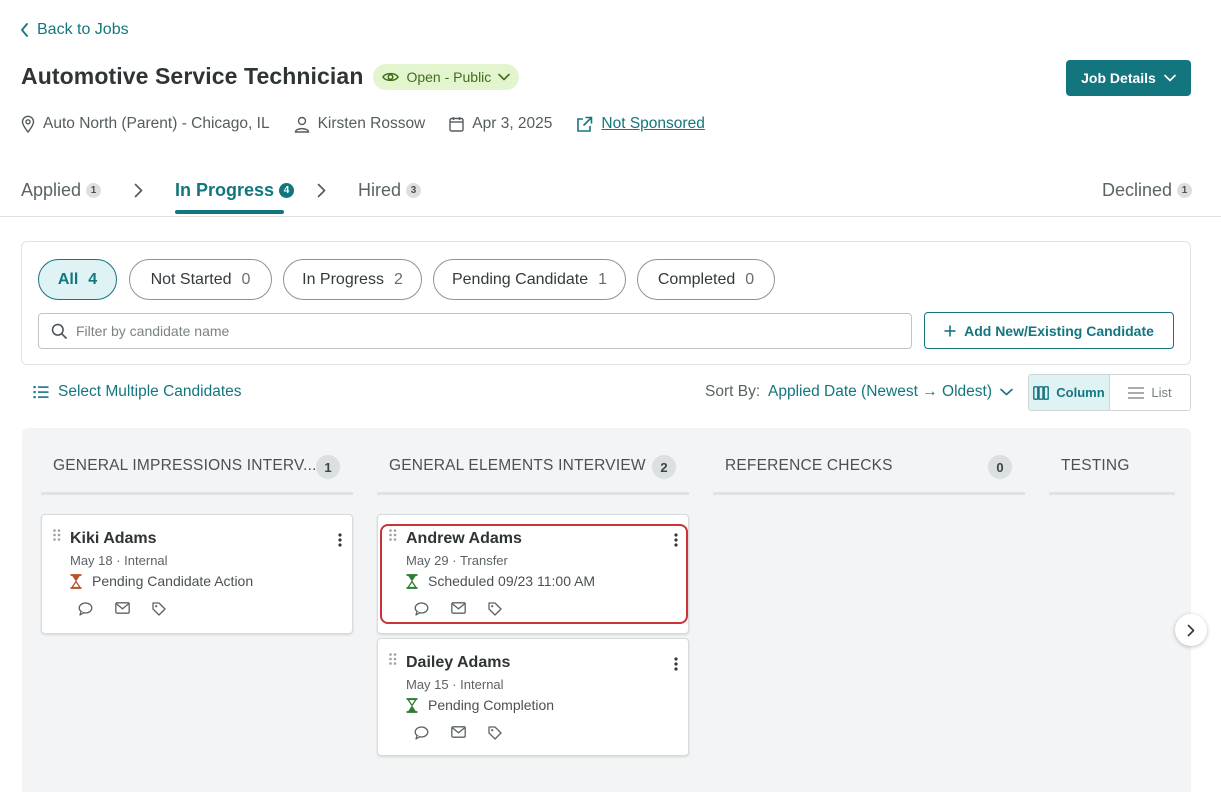 The width and height of the screenshot is (1221, 792). What do you see at coordinates (93, 279) in the screenshot?
I see `chip-count: 4` at bounding box center [93, 279].